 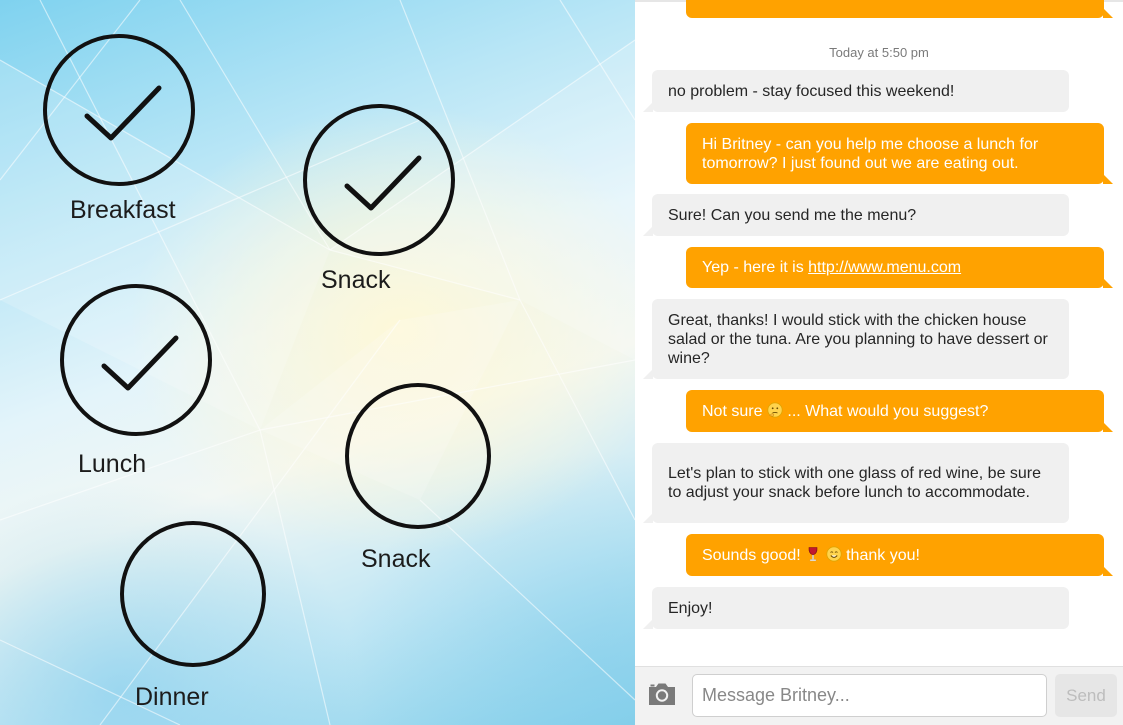 I want to click on meal-lunch-circle, so click(x=136, y=360).